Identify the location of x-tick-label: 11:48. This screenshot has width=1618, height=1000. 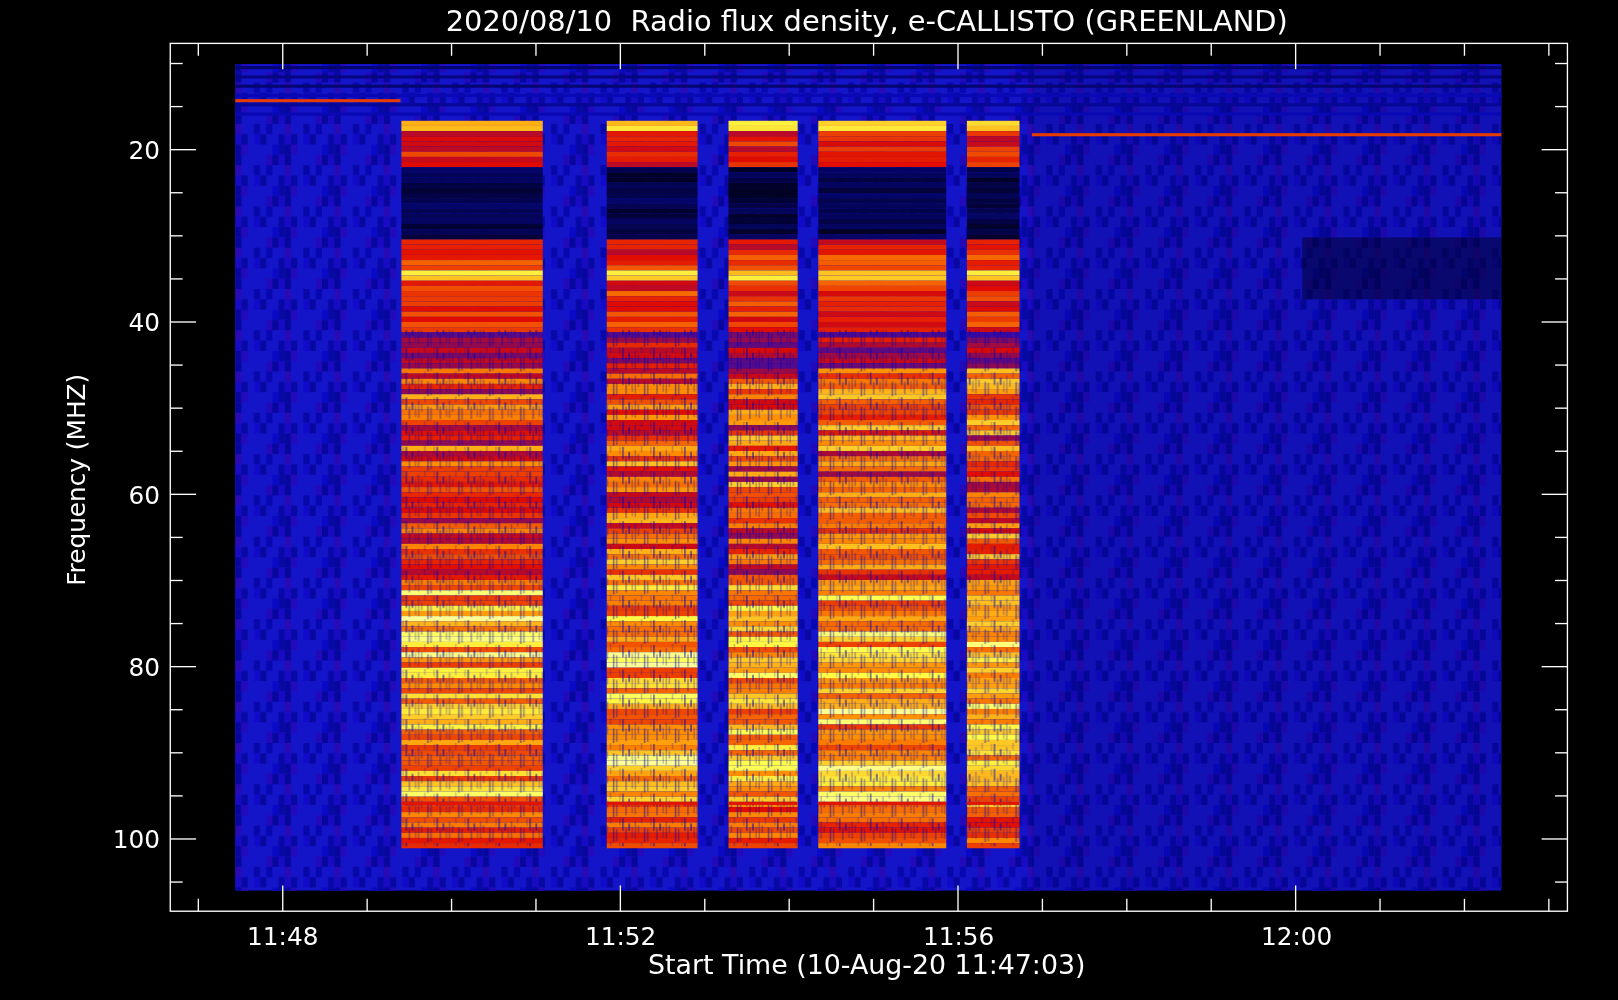
(283, 937).